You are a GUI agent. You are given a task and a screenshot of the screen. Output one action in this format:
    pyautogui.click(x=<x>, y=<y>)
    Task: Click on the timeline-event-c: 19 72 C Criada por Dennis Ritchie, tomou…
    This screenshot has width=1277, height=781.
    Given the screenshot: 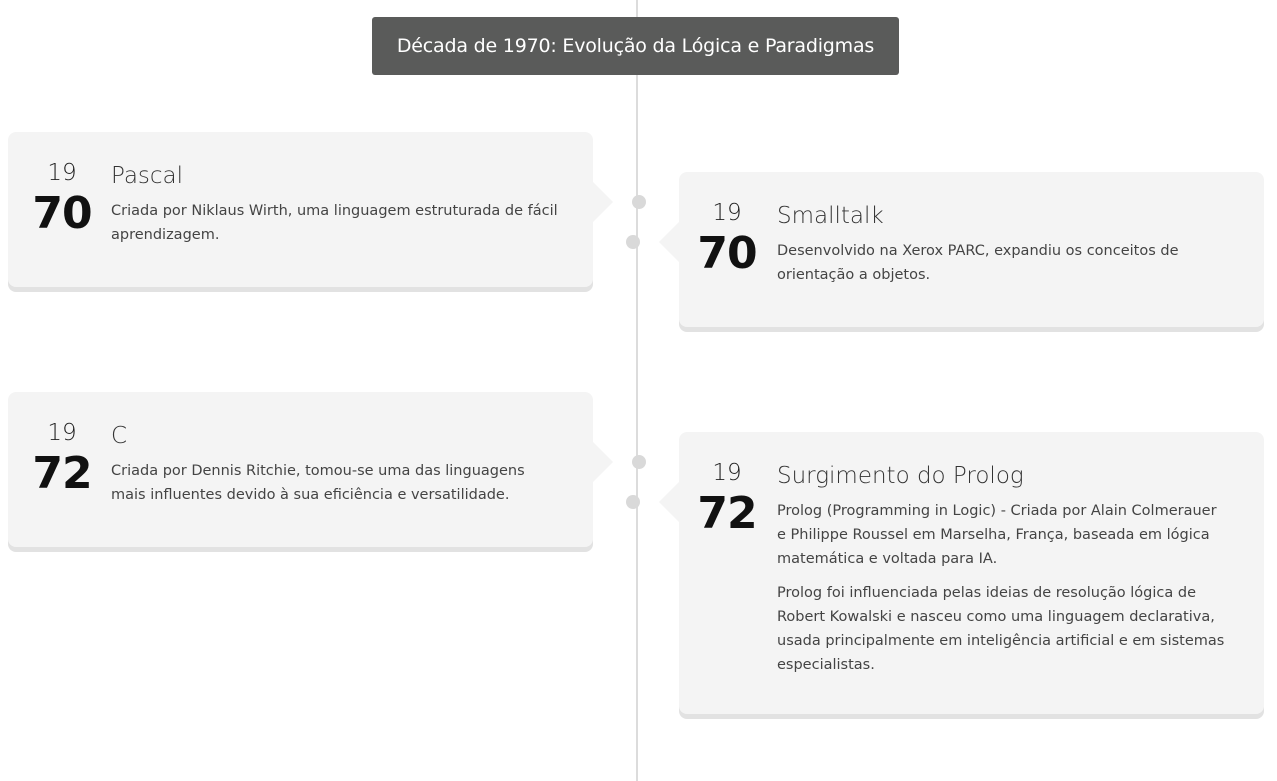 What is the action you would take?
    pyautogui.click(x=310, y=469)
    